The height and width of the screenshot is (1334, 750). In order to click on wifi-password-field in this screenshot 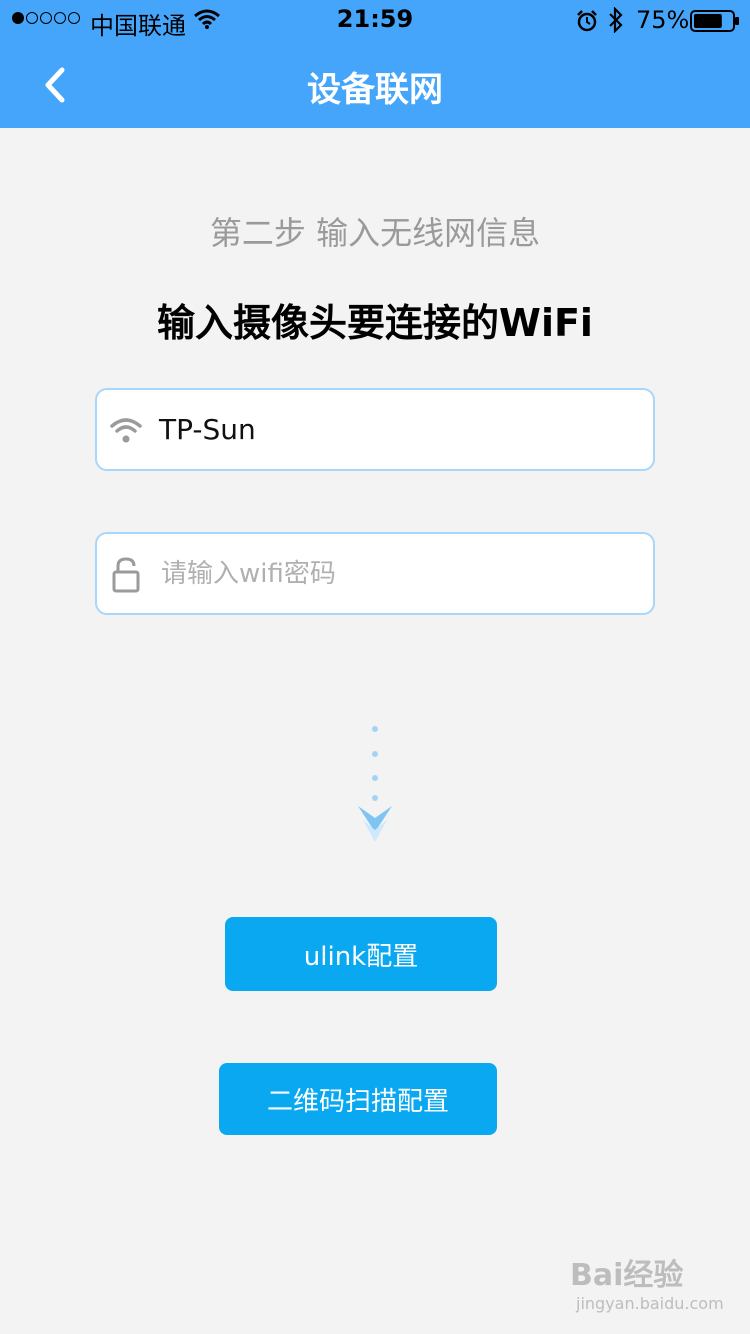, I will do `click(375, 573)`.